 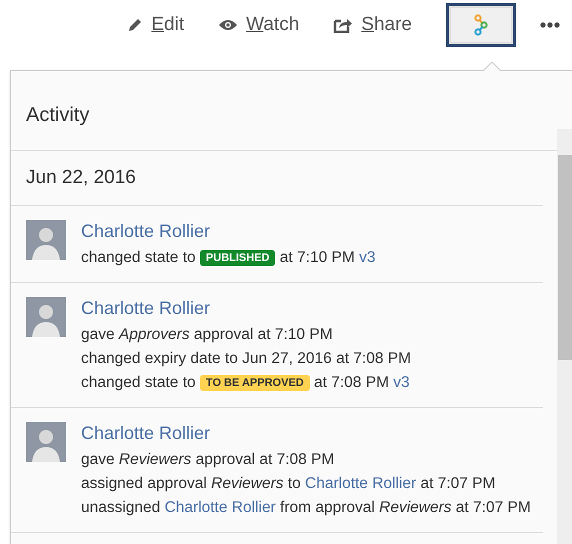 What do you see at coordinates (288, 484) in the screenshot?
I see `activity-line: assigned approval Reviewers to Charlotte Rollier at 7:07 PM` at bounding box center [288, 484].